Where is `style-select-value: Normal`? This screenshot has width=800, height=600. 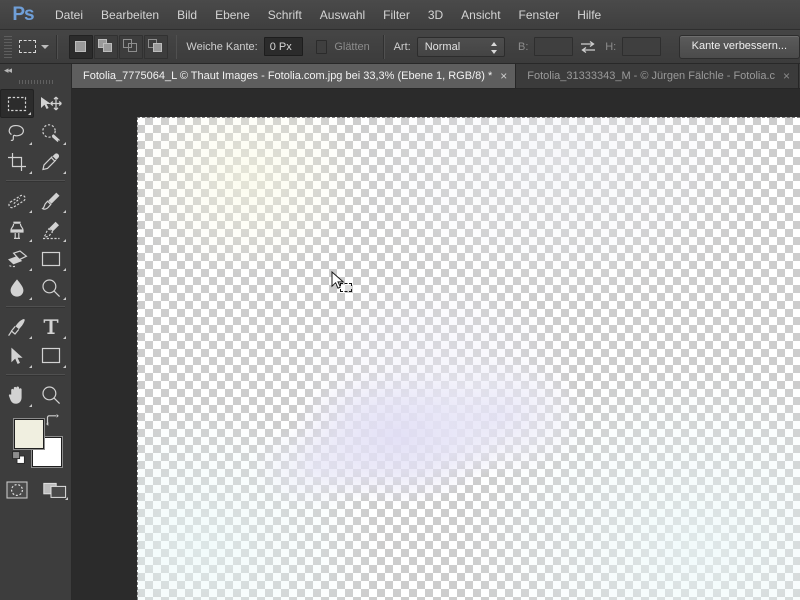
style-select-value: Normal is located at coordinates (442, 46).